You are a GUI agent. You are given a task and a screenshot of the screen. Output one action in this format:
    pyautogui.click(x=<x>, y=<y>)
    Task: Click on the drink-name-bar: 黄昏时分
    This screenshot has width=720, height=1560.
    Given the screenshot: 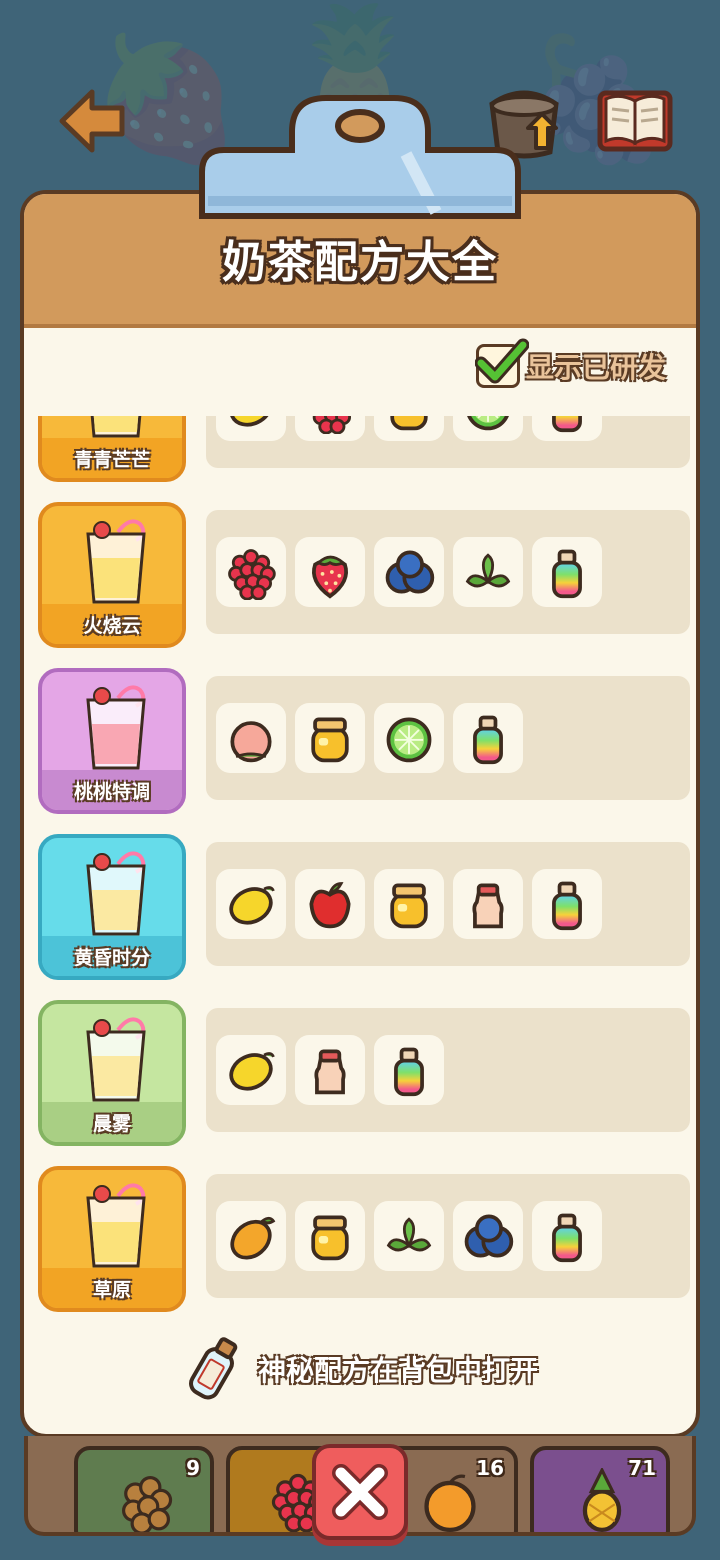 What is the action you would take?
    pyautogui.click(x=112, y=956)
    